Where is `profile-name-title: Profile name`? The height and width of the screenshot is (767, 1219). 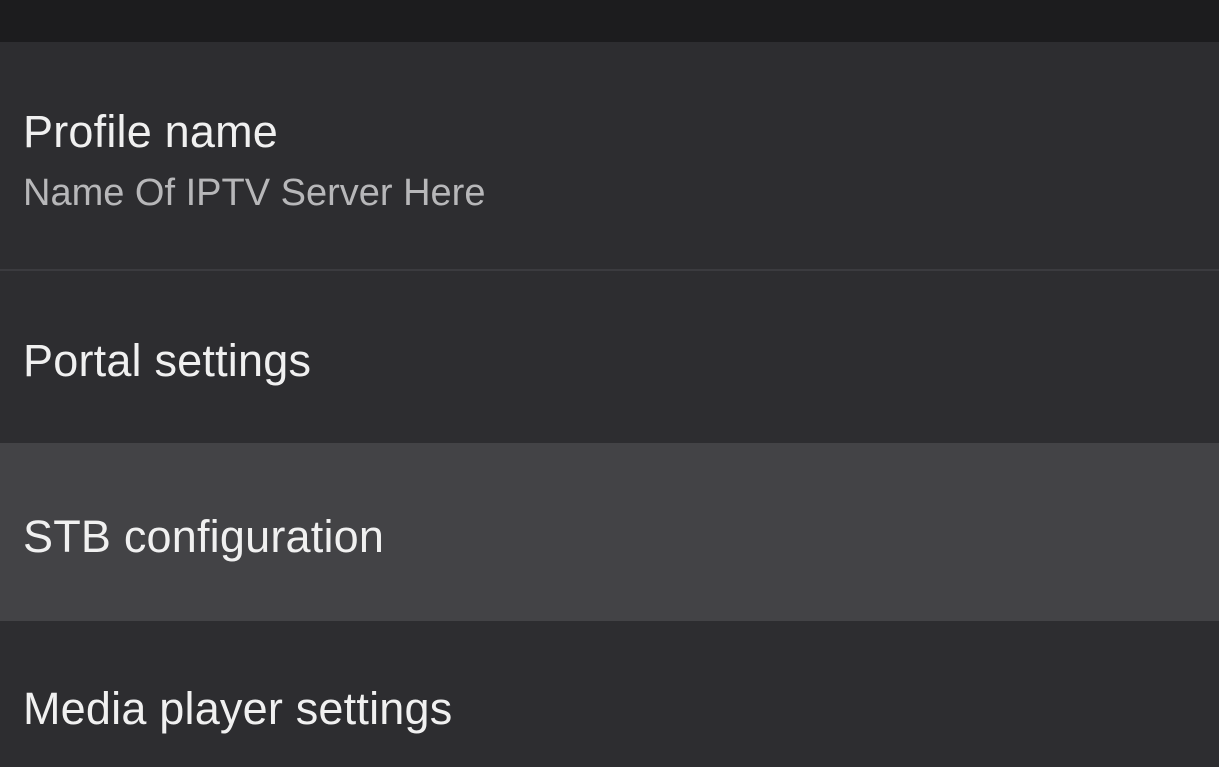
profile-name-title: Profile name is located at coordinates (151, 131).